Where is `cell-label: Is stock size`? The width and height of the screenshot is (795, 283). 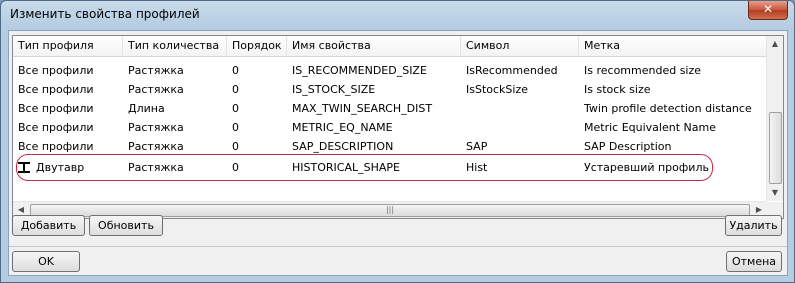 cell-label: Is stock size is located at coordinates (617, 89).